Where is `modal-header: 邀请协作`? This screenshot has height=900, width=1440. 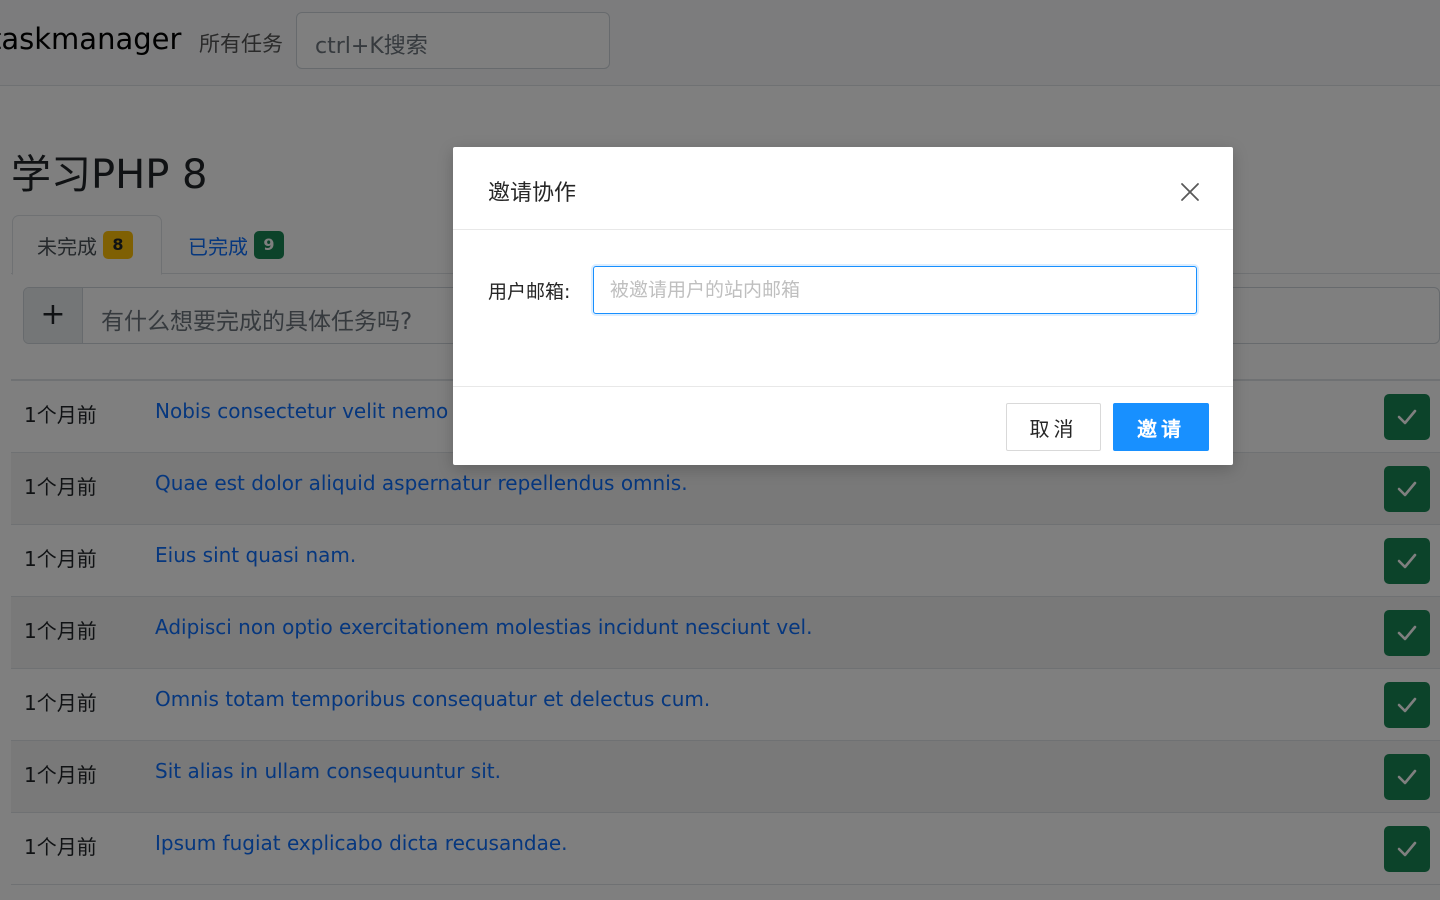
modal-header: 邀请协作 is located at coordinates (843, 188).